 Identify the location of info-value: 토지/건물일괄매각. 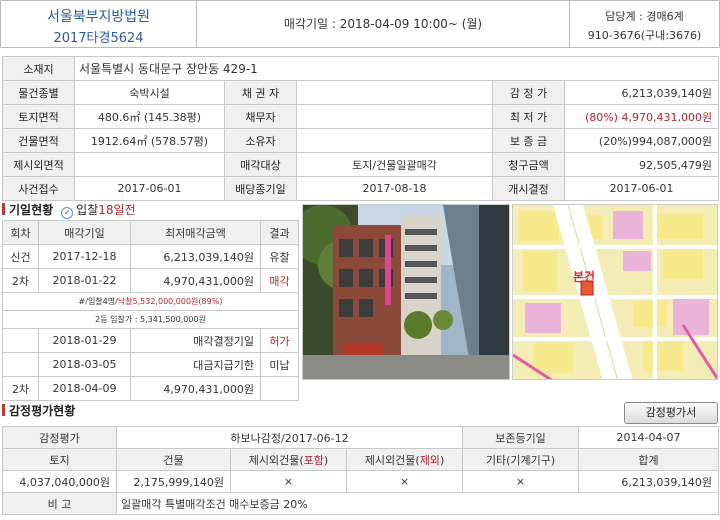
(394, 164).